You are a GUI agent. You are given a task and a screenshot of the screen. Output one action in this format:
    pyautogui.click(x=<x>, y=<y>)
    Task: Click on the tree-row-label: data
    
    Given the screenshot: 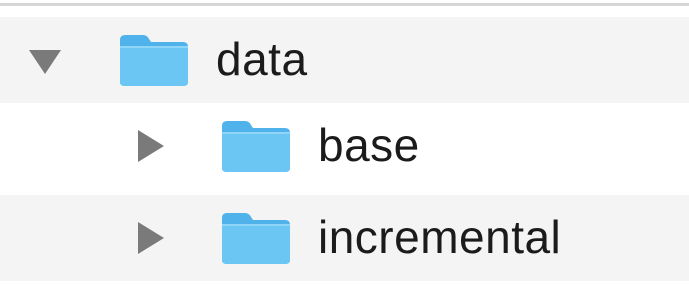 What is the action you would take?
    pyautogui.click(x=262, y=58)
    